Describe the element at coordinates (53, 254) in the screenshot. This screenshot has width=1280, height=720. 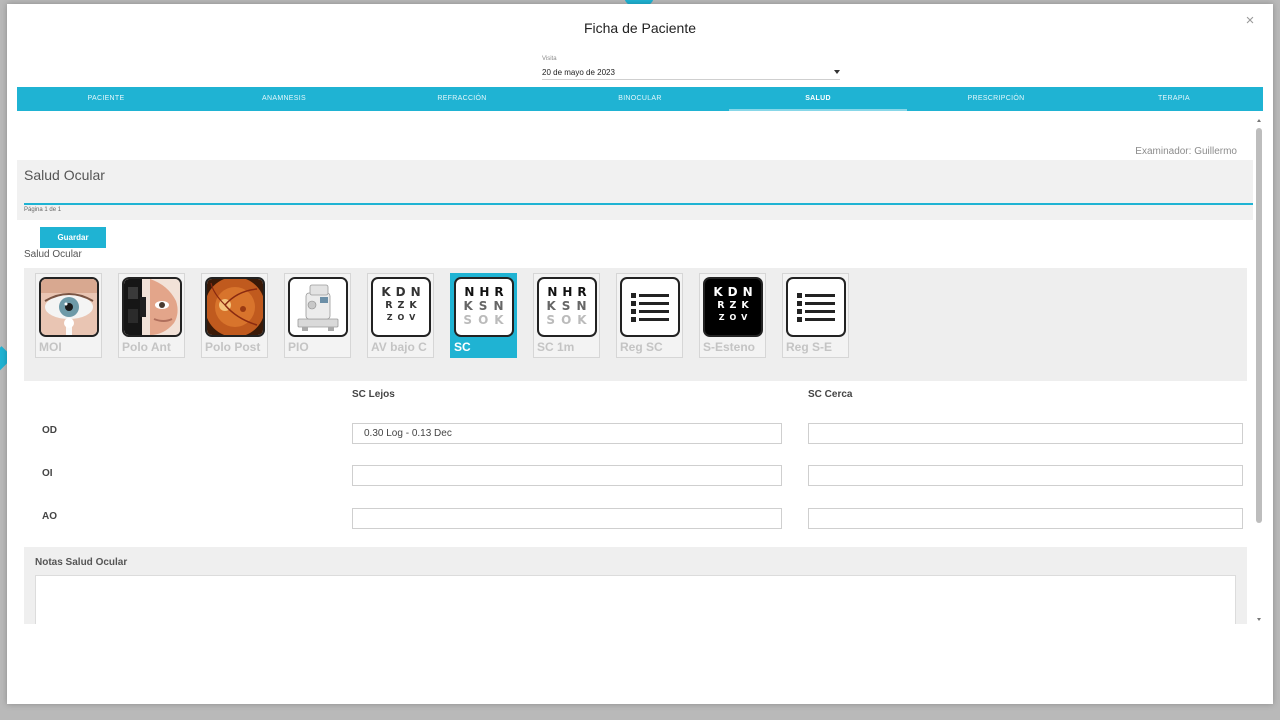
I see `subsection-title: Salud Ocular` at that location.